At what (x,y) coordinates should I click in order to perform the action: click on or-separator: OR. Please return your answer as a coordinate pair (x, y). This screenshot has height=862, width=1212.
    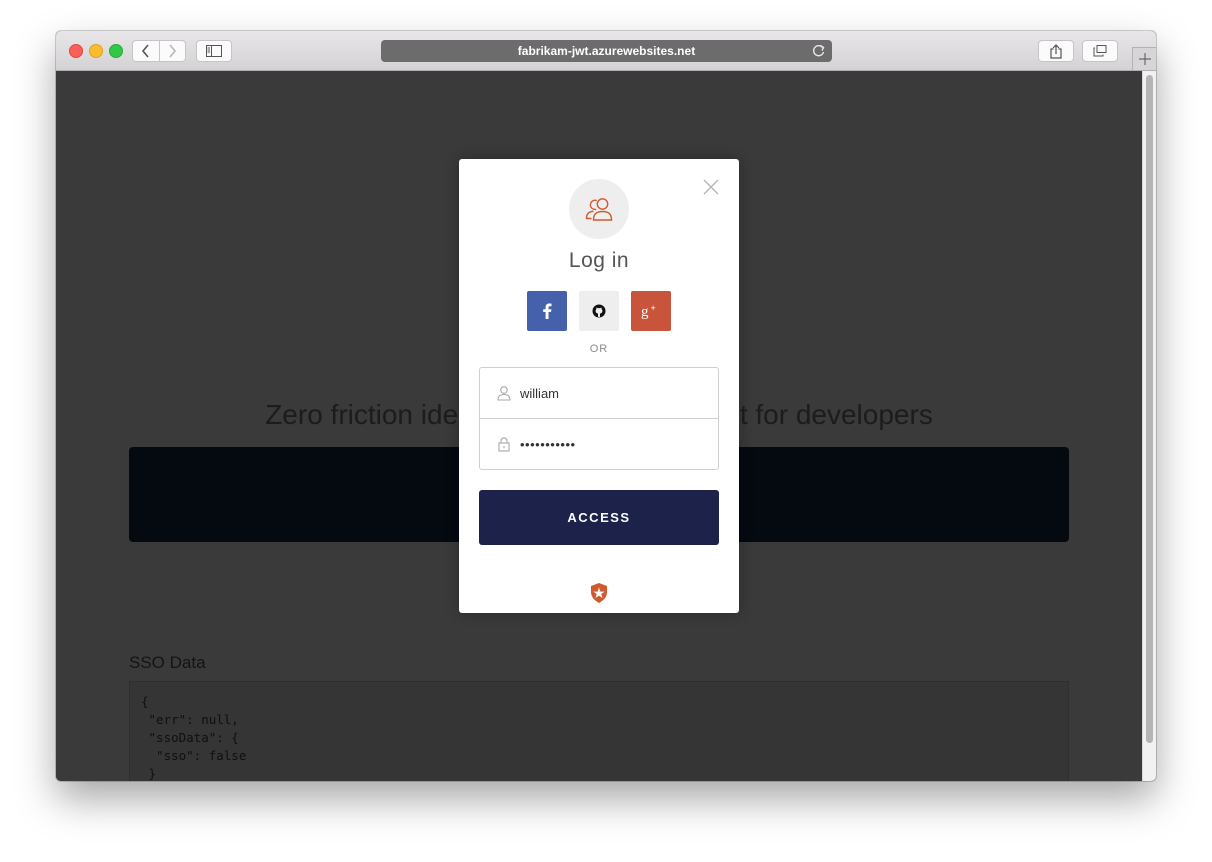
    Looking at the image, I should click on (599, 349).